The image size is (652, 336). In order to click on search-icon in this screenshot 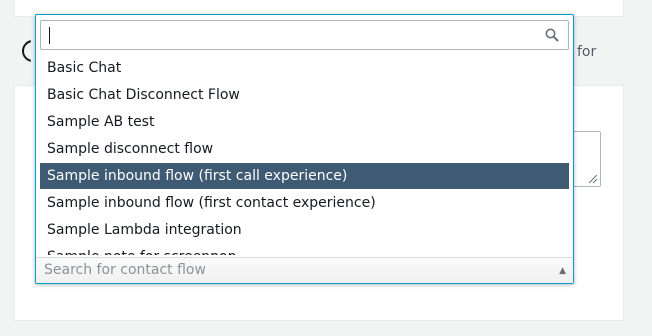, I will do `click(552, 35)`.